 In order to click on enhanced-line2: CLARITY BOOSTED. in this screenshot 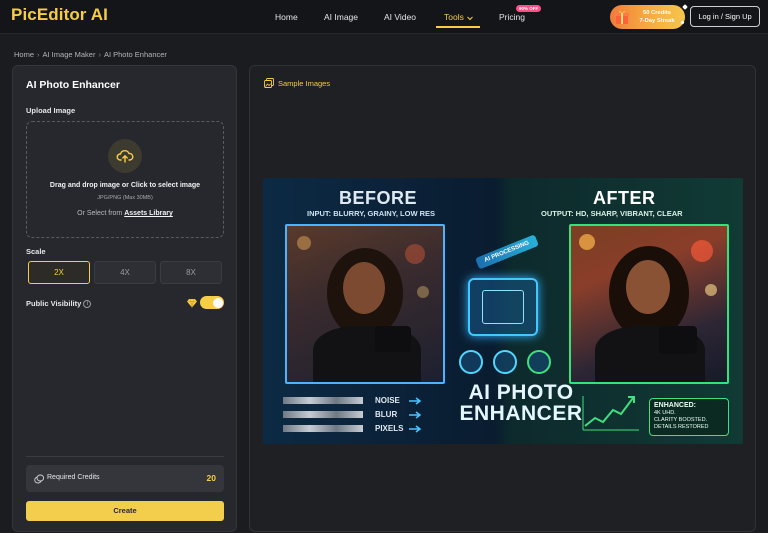, I will do `click(681, 420)`.